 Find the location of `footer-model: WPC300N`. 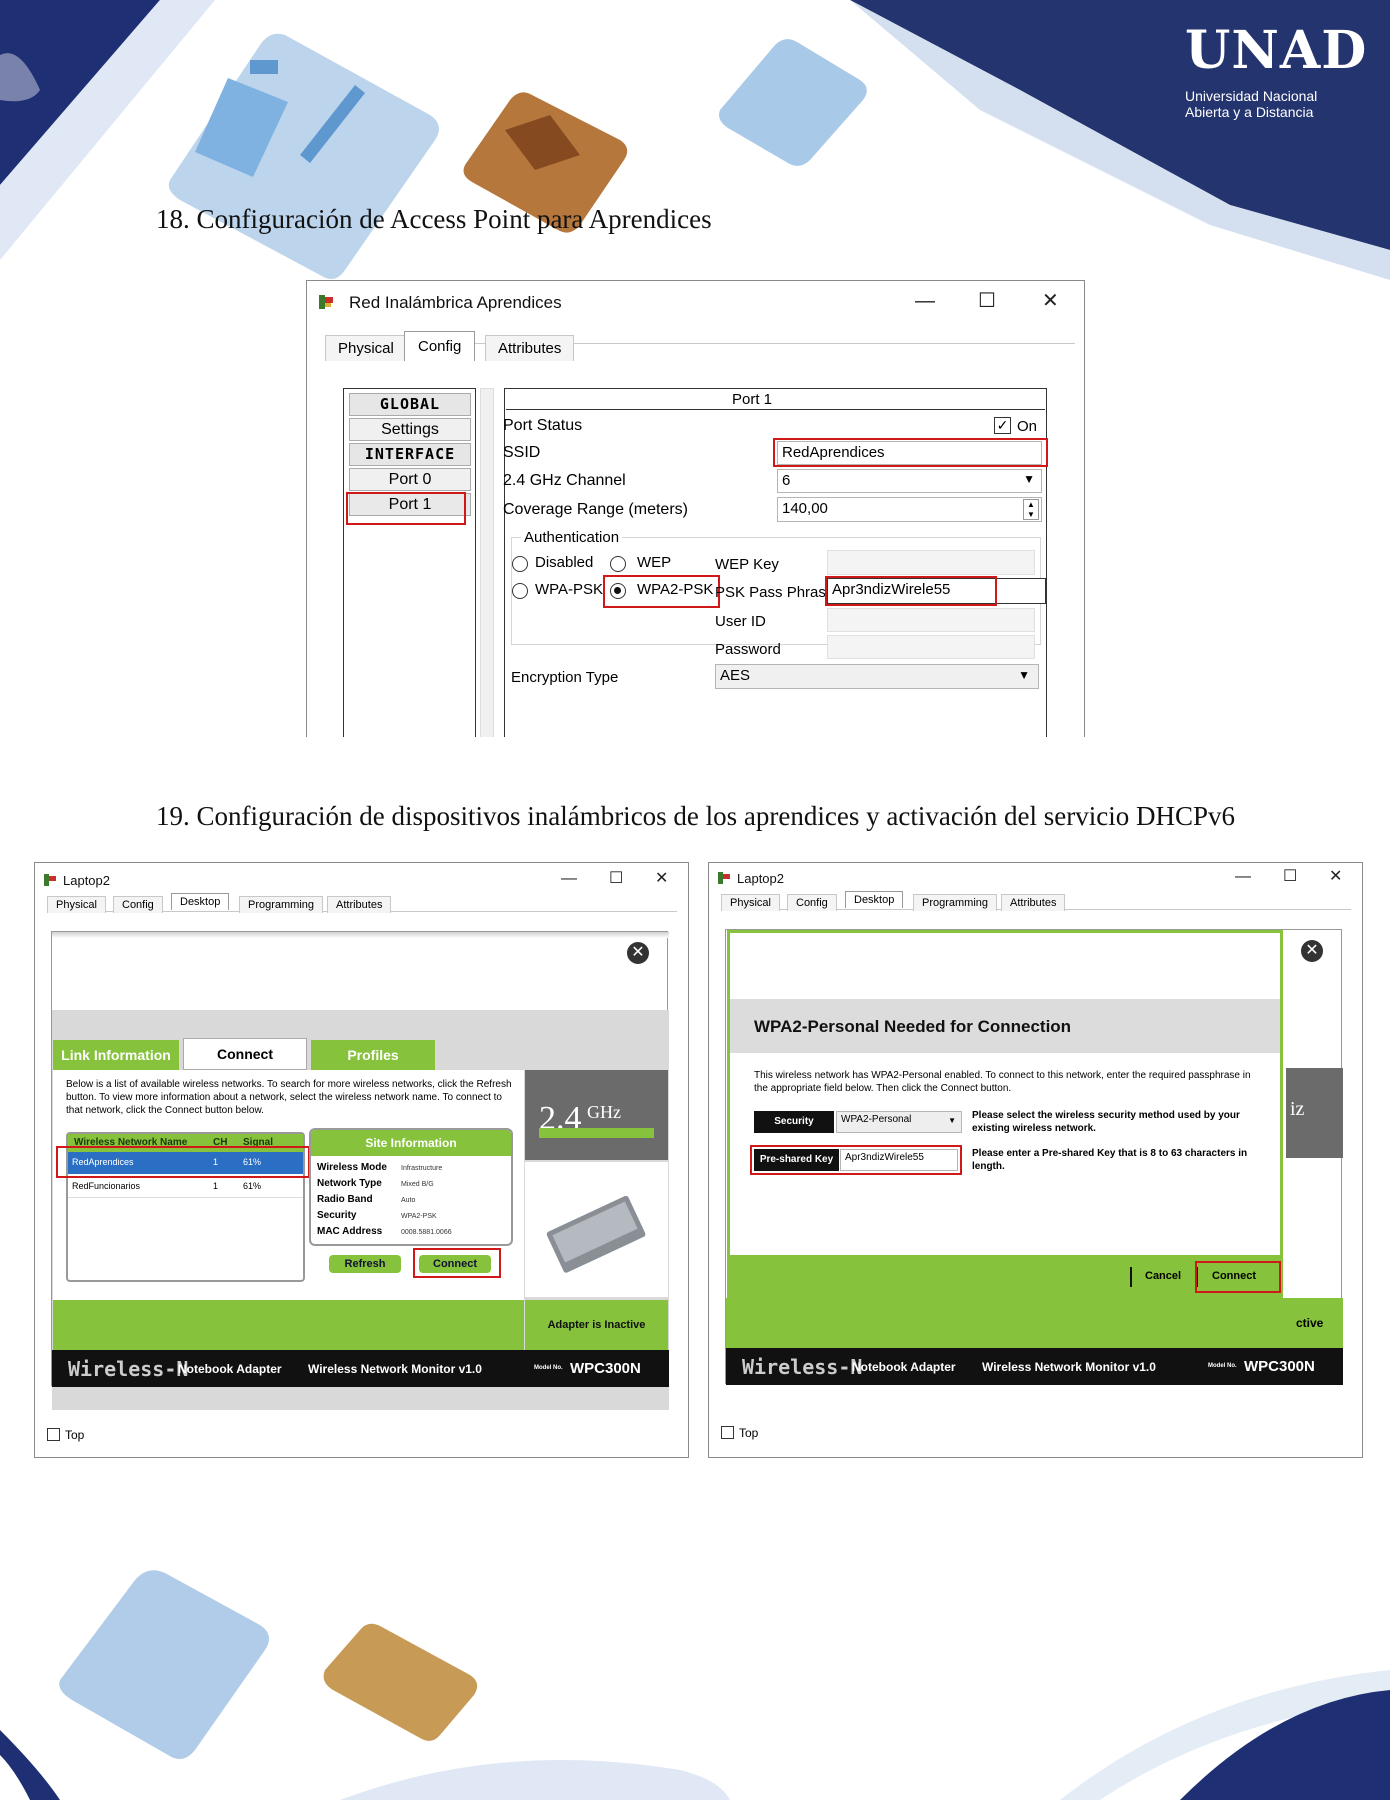

footer-model: WPC300N is located at coordinates (1279, 1366).